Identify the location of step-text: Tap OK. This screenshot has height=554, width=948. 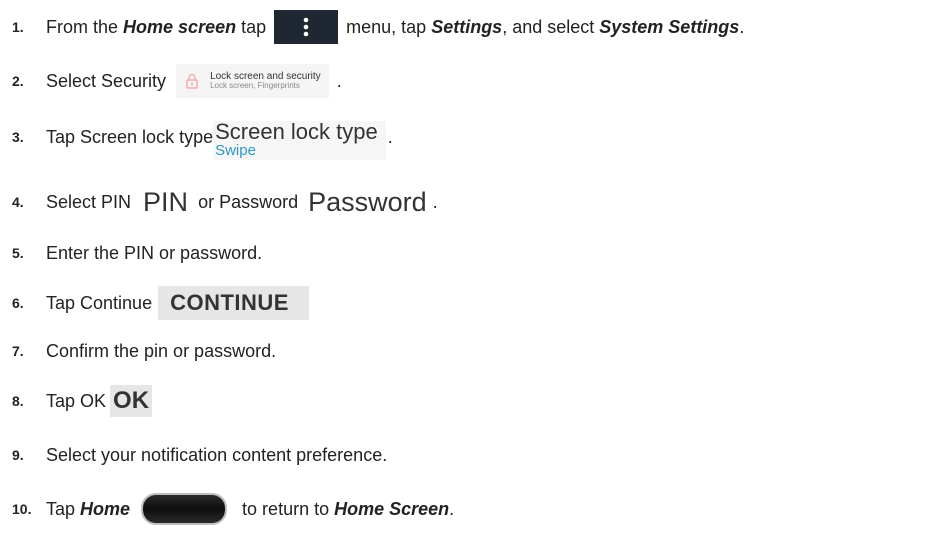
(76, 400).